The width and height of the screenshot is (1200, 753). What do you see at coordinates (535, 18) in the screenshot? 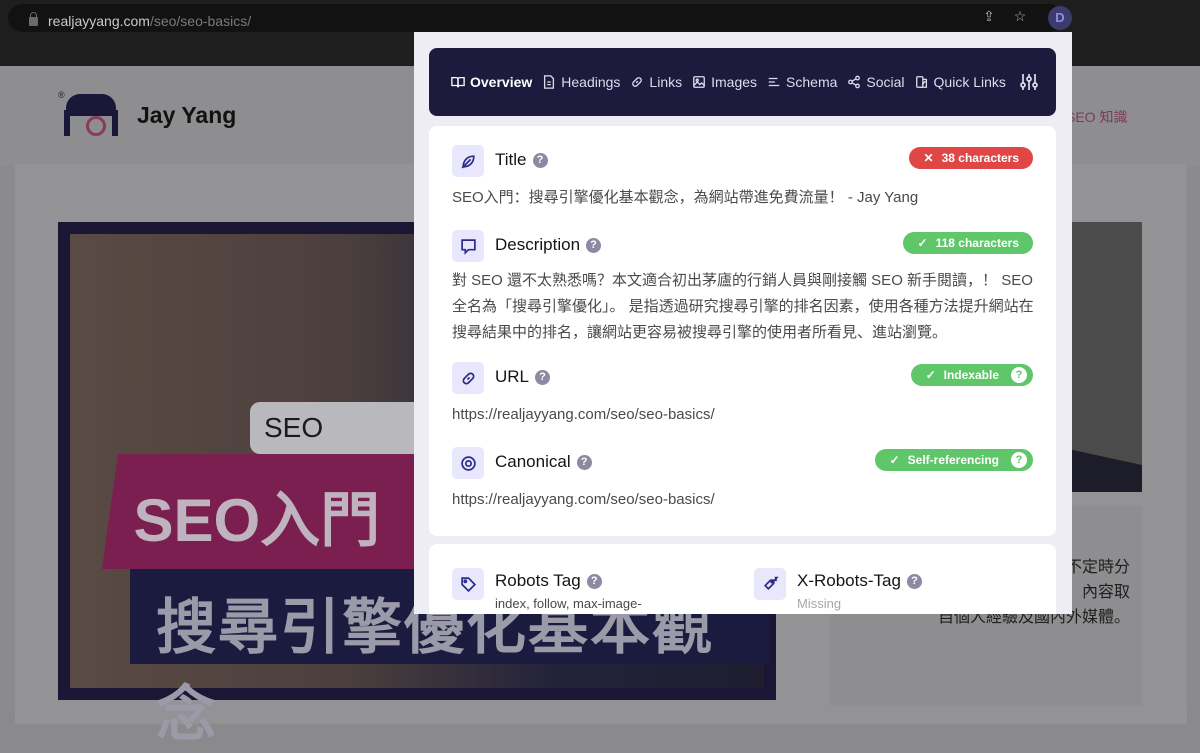
I see `address-bar: realjayyang.com/seo/seo-basics/` at bounding box center [535, 18].